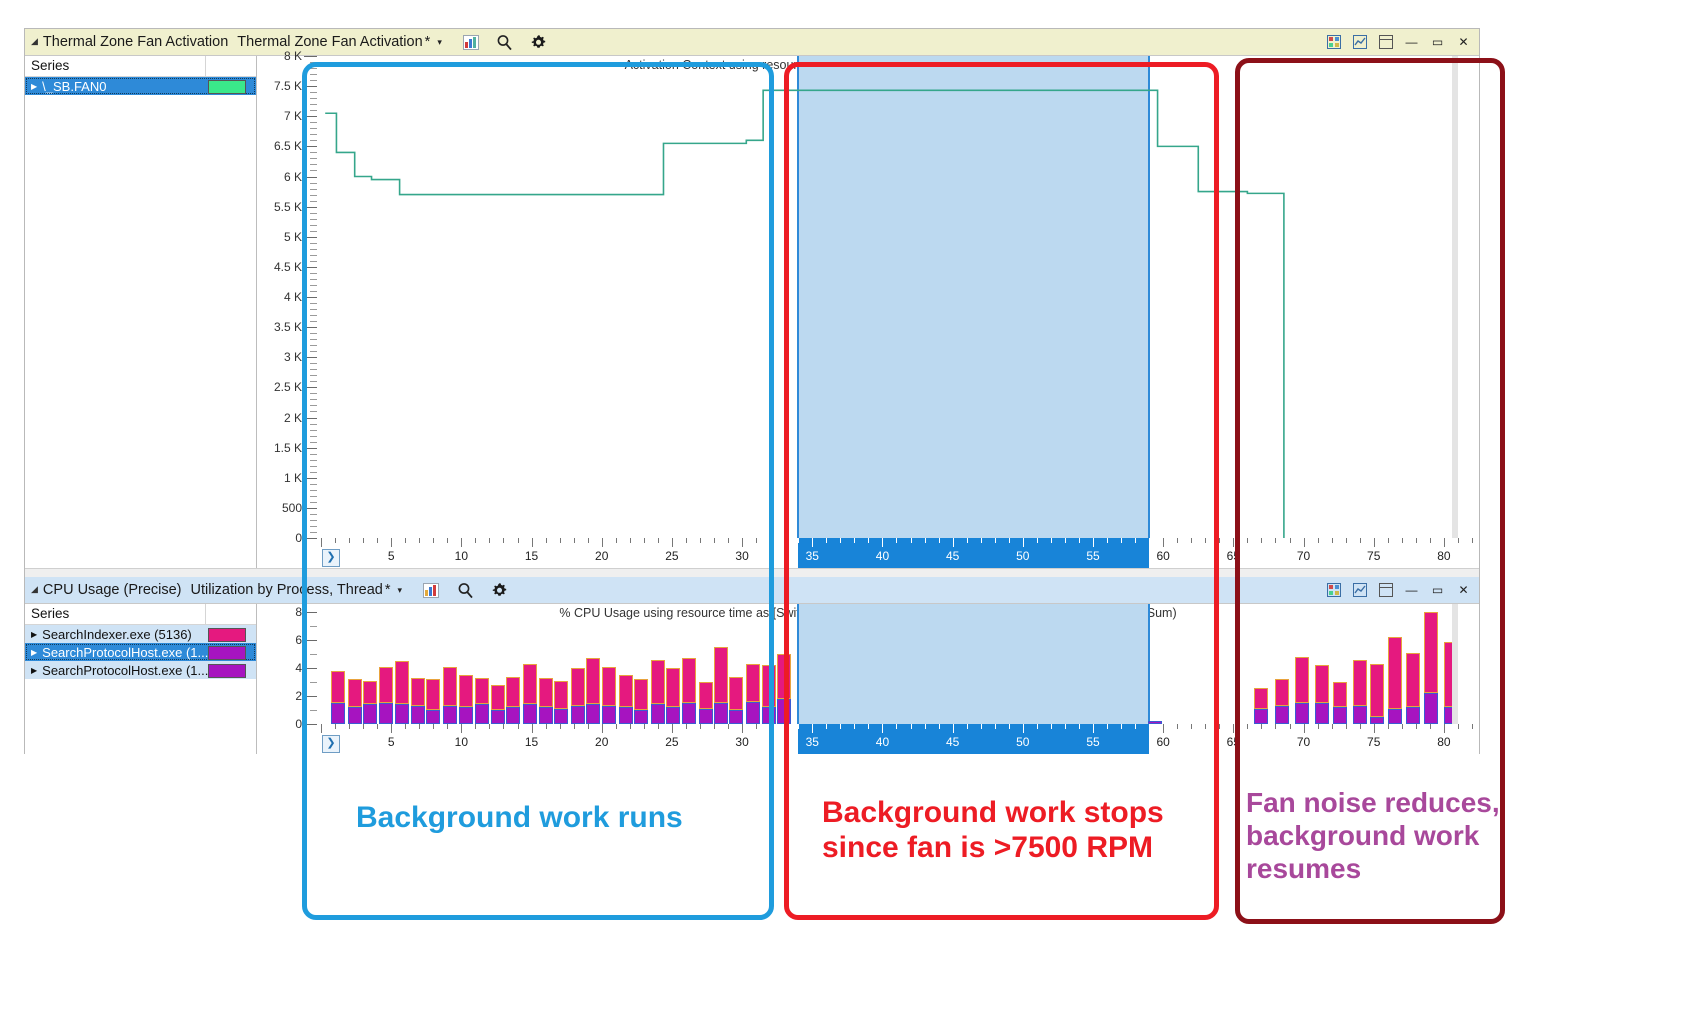 The image size is (1688, 1033). What do you see at coordinates (141, 312) in the screenshot?
I see `thermal-series-list: Series ▶ \_SB.FAN0` at bounding box center [141, 312].